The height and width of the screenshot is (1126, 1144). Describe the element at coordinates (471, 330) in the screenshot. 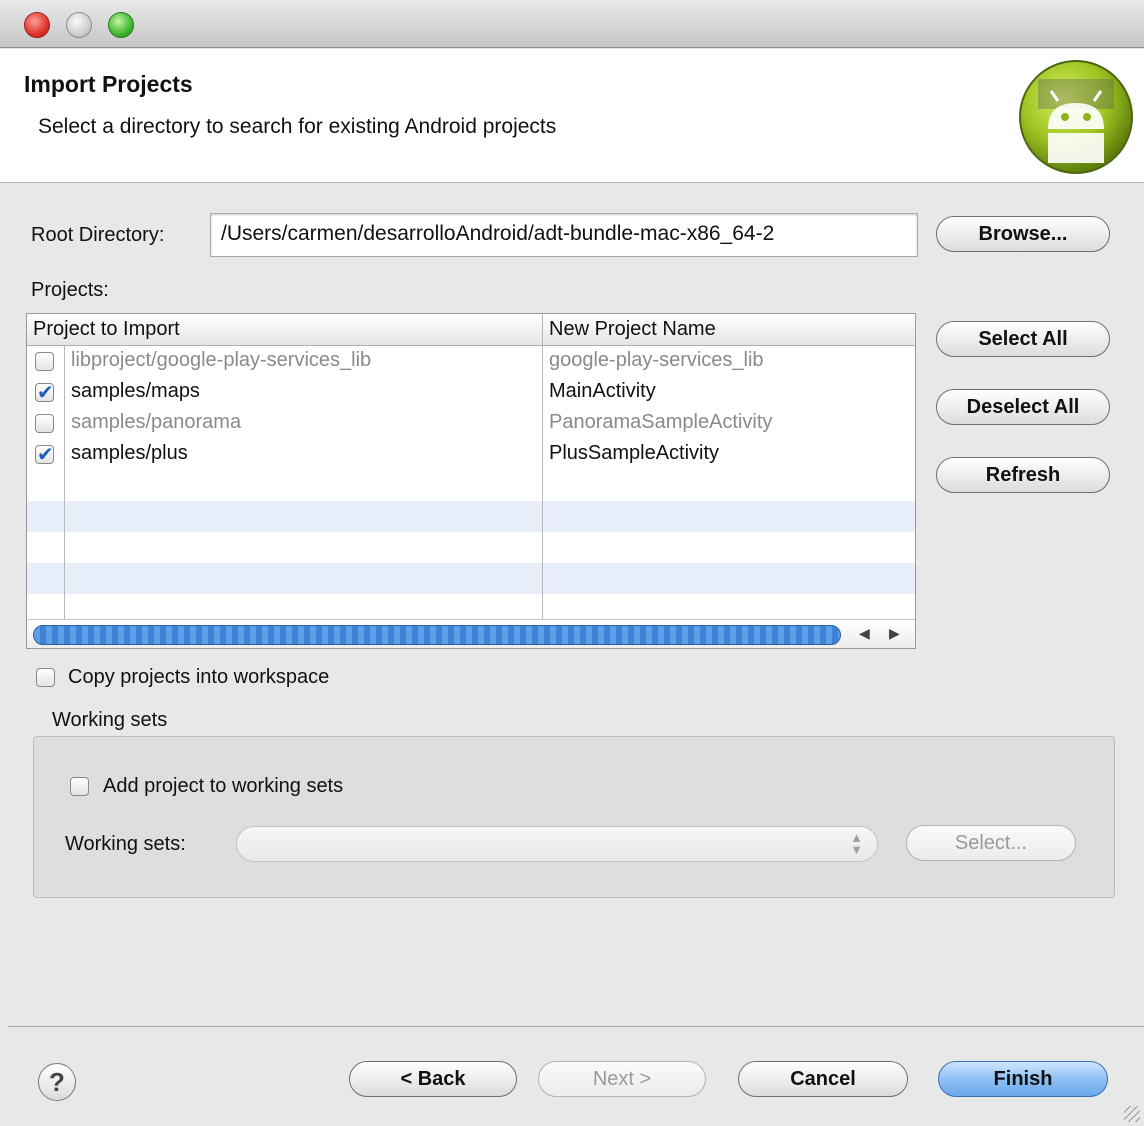

I see `table-header: Project to Import New Project Name` at that location.